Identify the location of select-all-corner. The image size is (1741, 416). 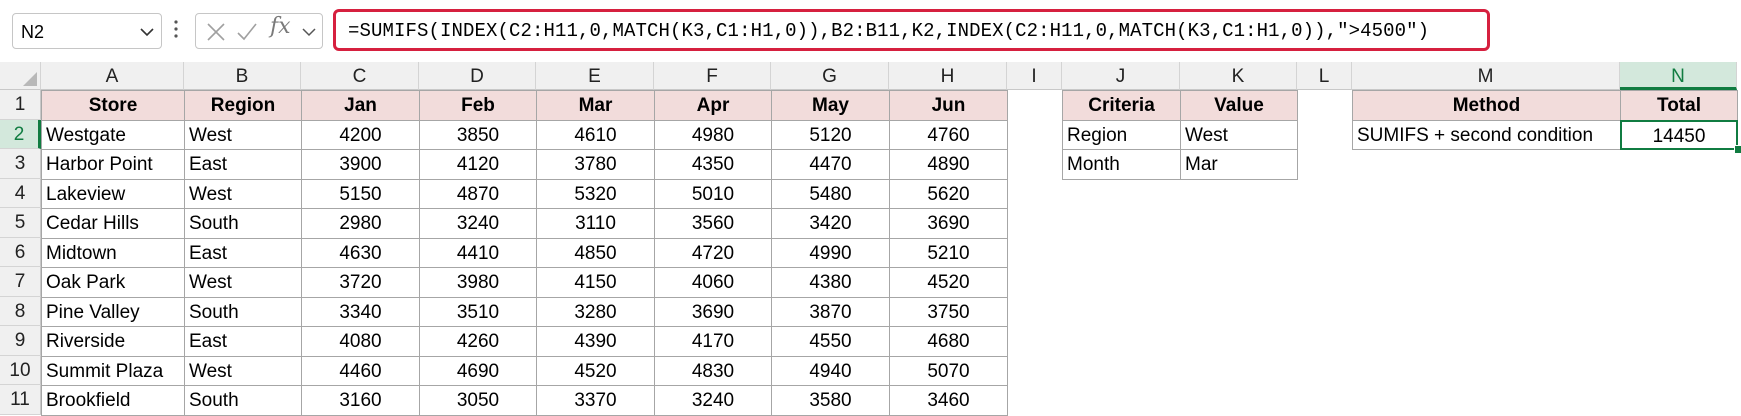
(20, 76).